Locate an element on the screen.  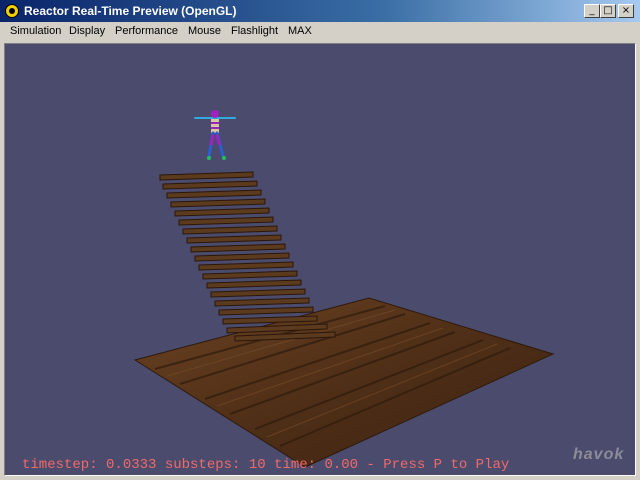
menu-simulation: Simulation is located at coordinates (35, 31).